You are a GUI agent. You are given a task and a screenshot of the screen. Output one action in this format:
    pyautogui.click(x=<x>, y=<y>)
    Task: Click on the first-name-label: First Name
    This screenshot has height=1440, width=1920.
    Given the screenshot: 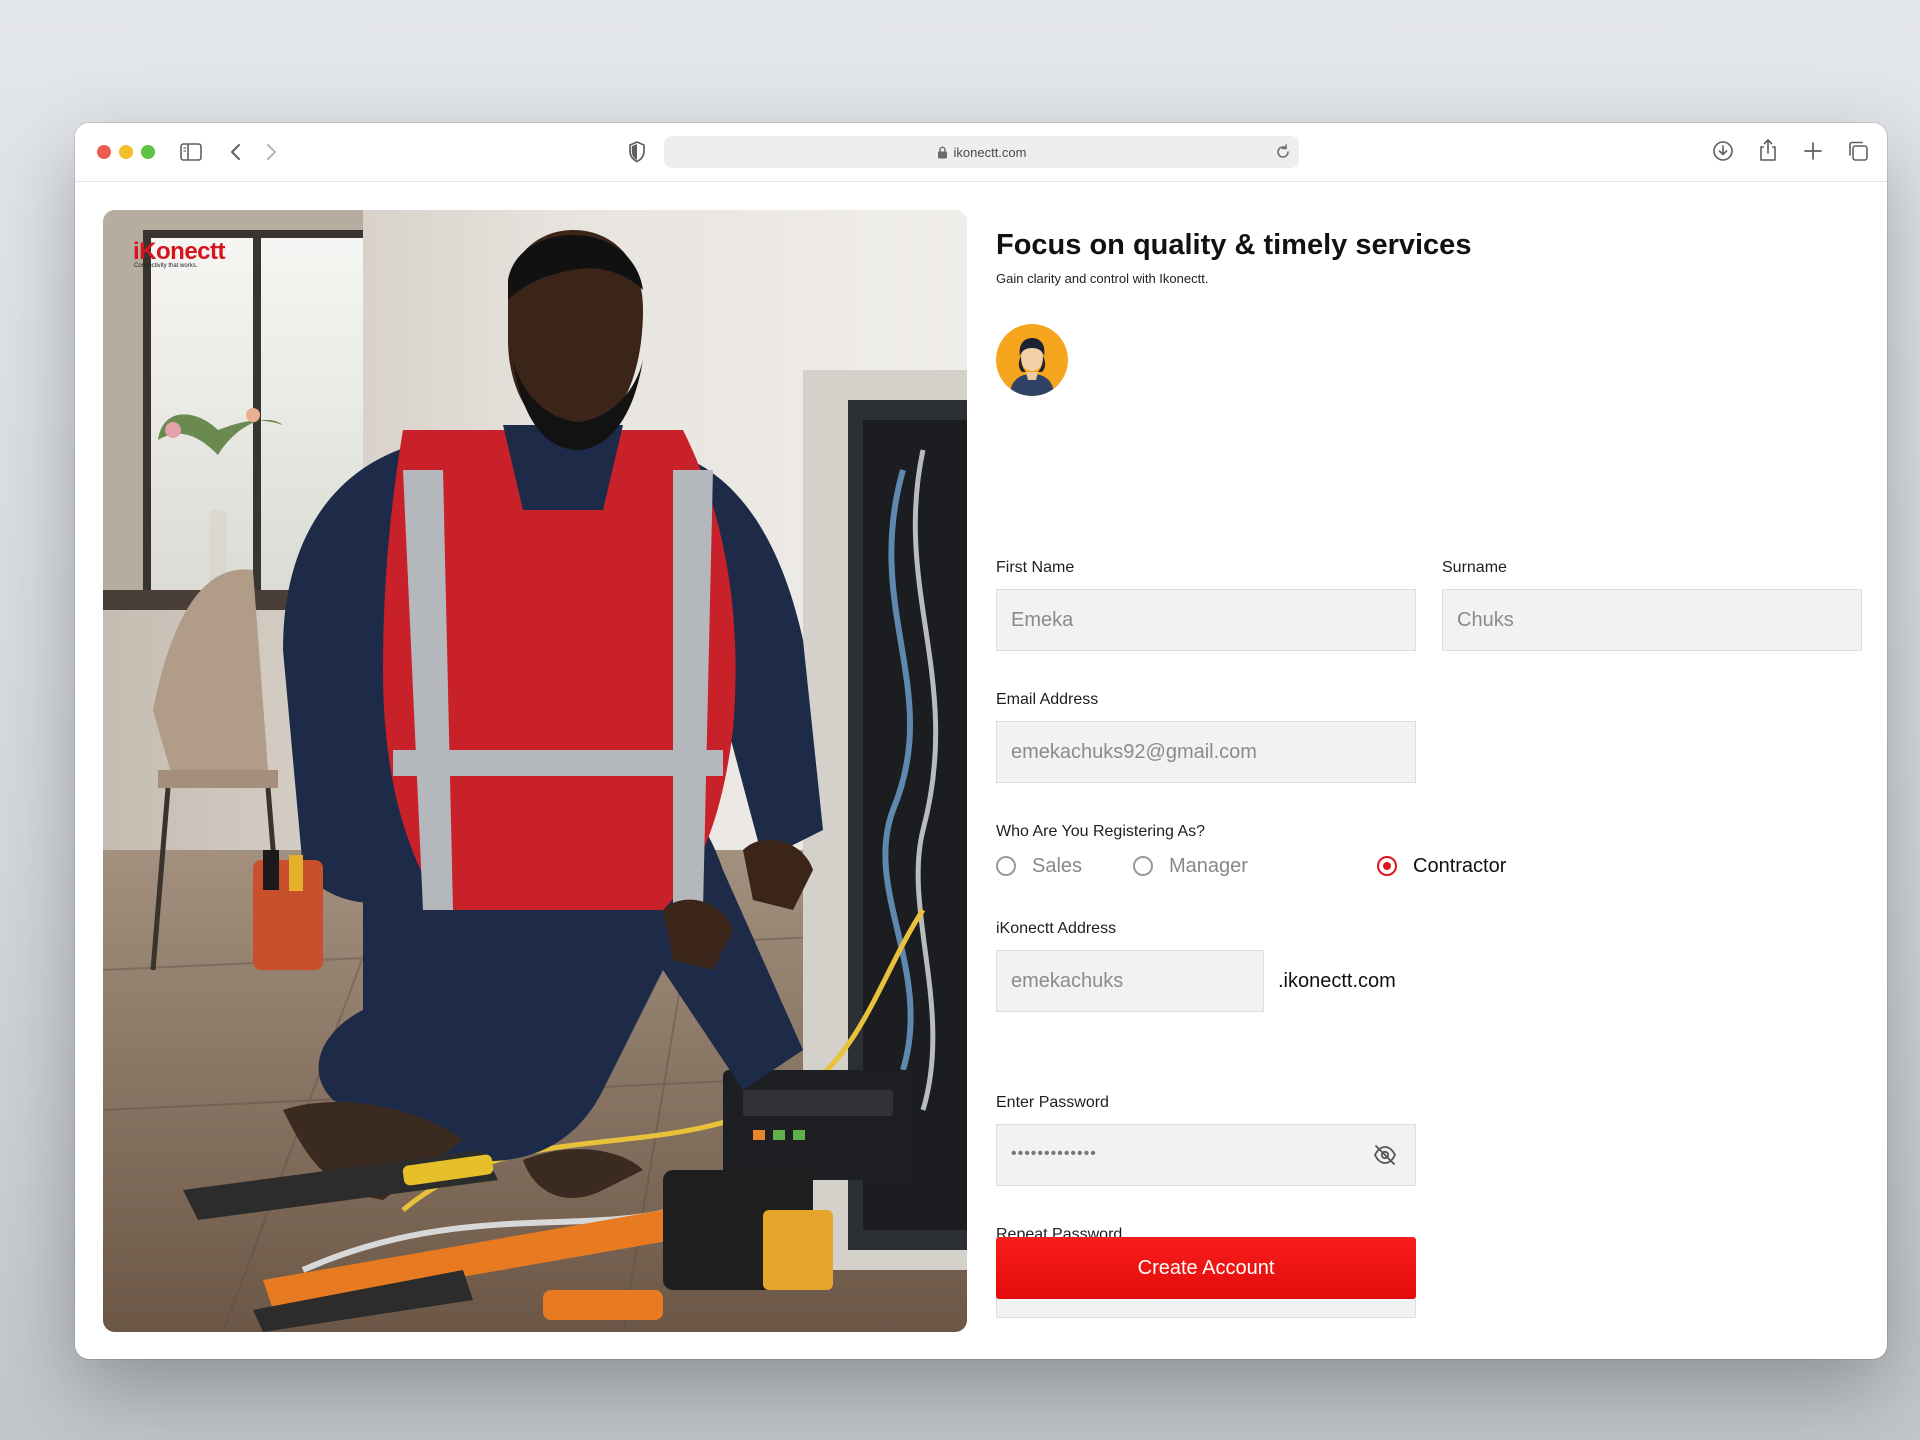 What is the action you would take?
    pyautogui.click(x=1035, y=567)
    